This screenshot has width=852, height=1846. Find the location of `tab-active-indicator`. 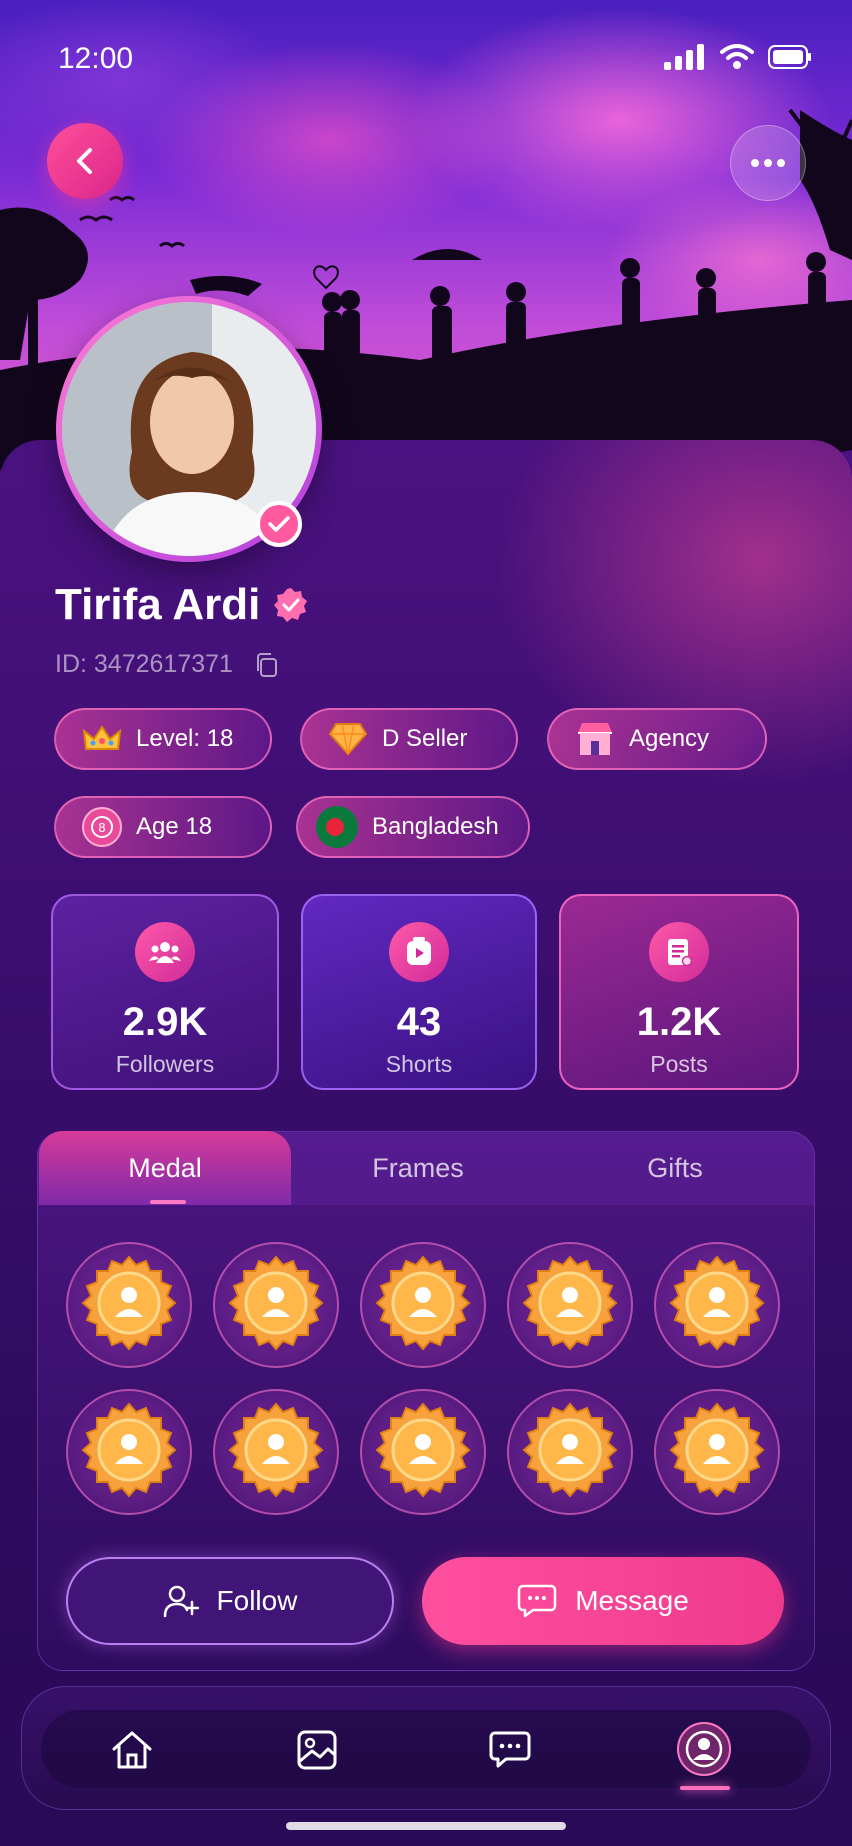

tab-active-indicator is located at coordinates (168, 1202).